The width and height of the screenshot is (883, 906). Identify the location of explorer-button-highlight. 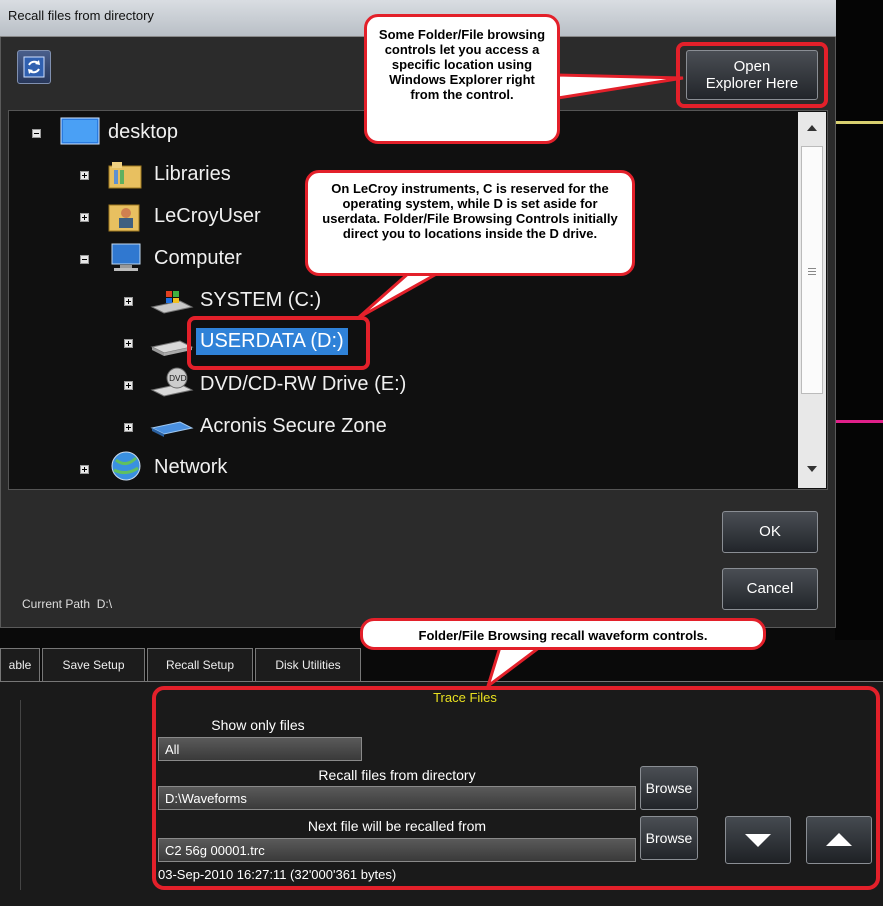
(752, 75).